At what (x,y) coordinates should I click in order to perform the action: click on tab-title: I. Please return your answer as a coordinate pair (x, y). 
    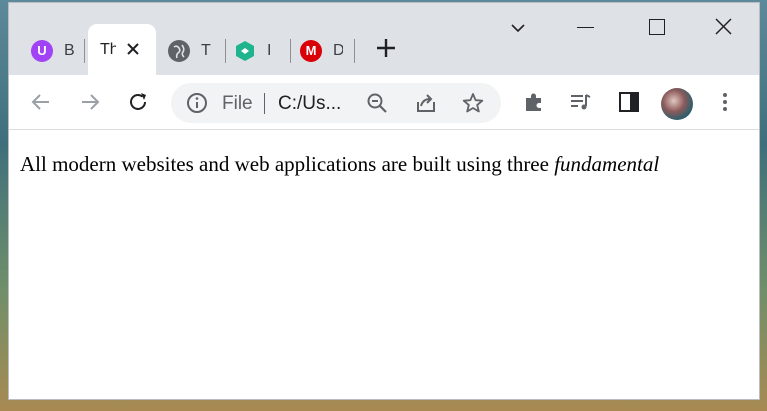
    Looking at the image, I should click on (269, 50).